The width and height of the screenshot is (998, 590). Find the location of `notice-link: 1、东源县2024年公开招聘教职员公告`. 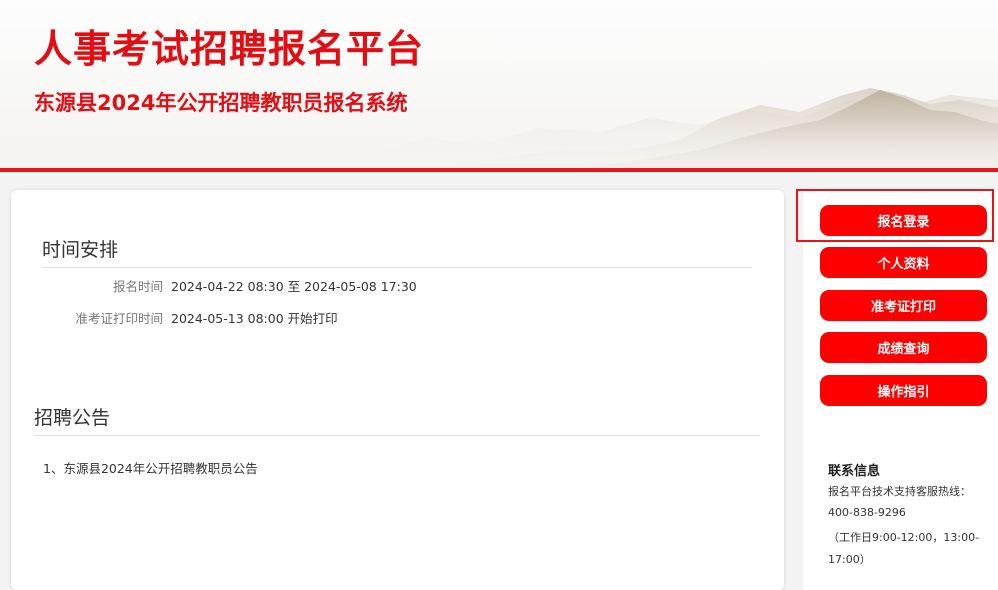

notice-link: 1、东源县2024年公开招聘教职员公告 is located at coordinates (150, 467).